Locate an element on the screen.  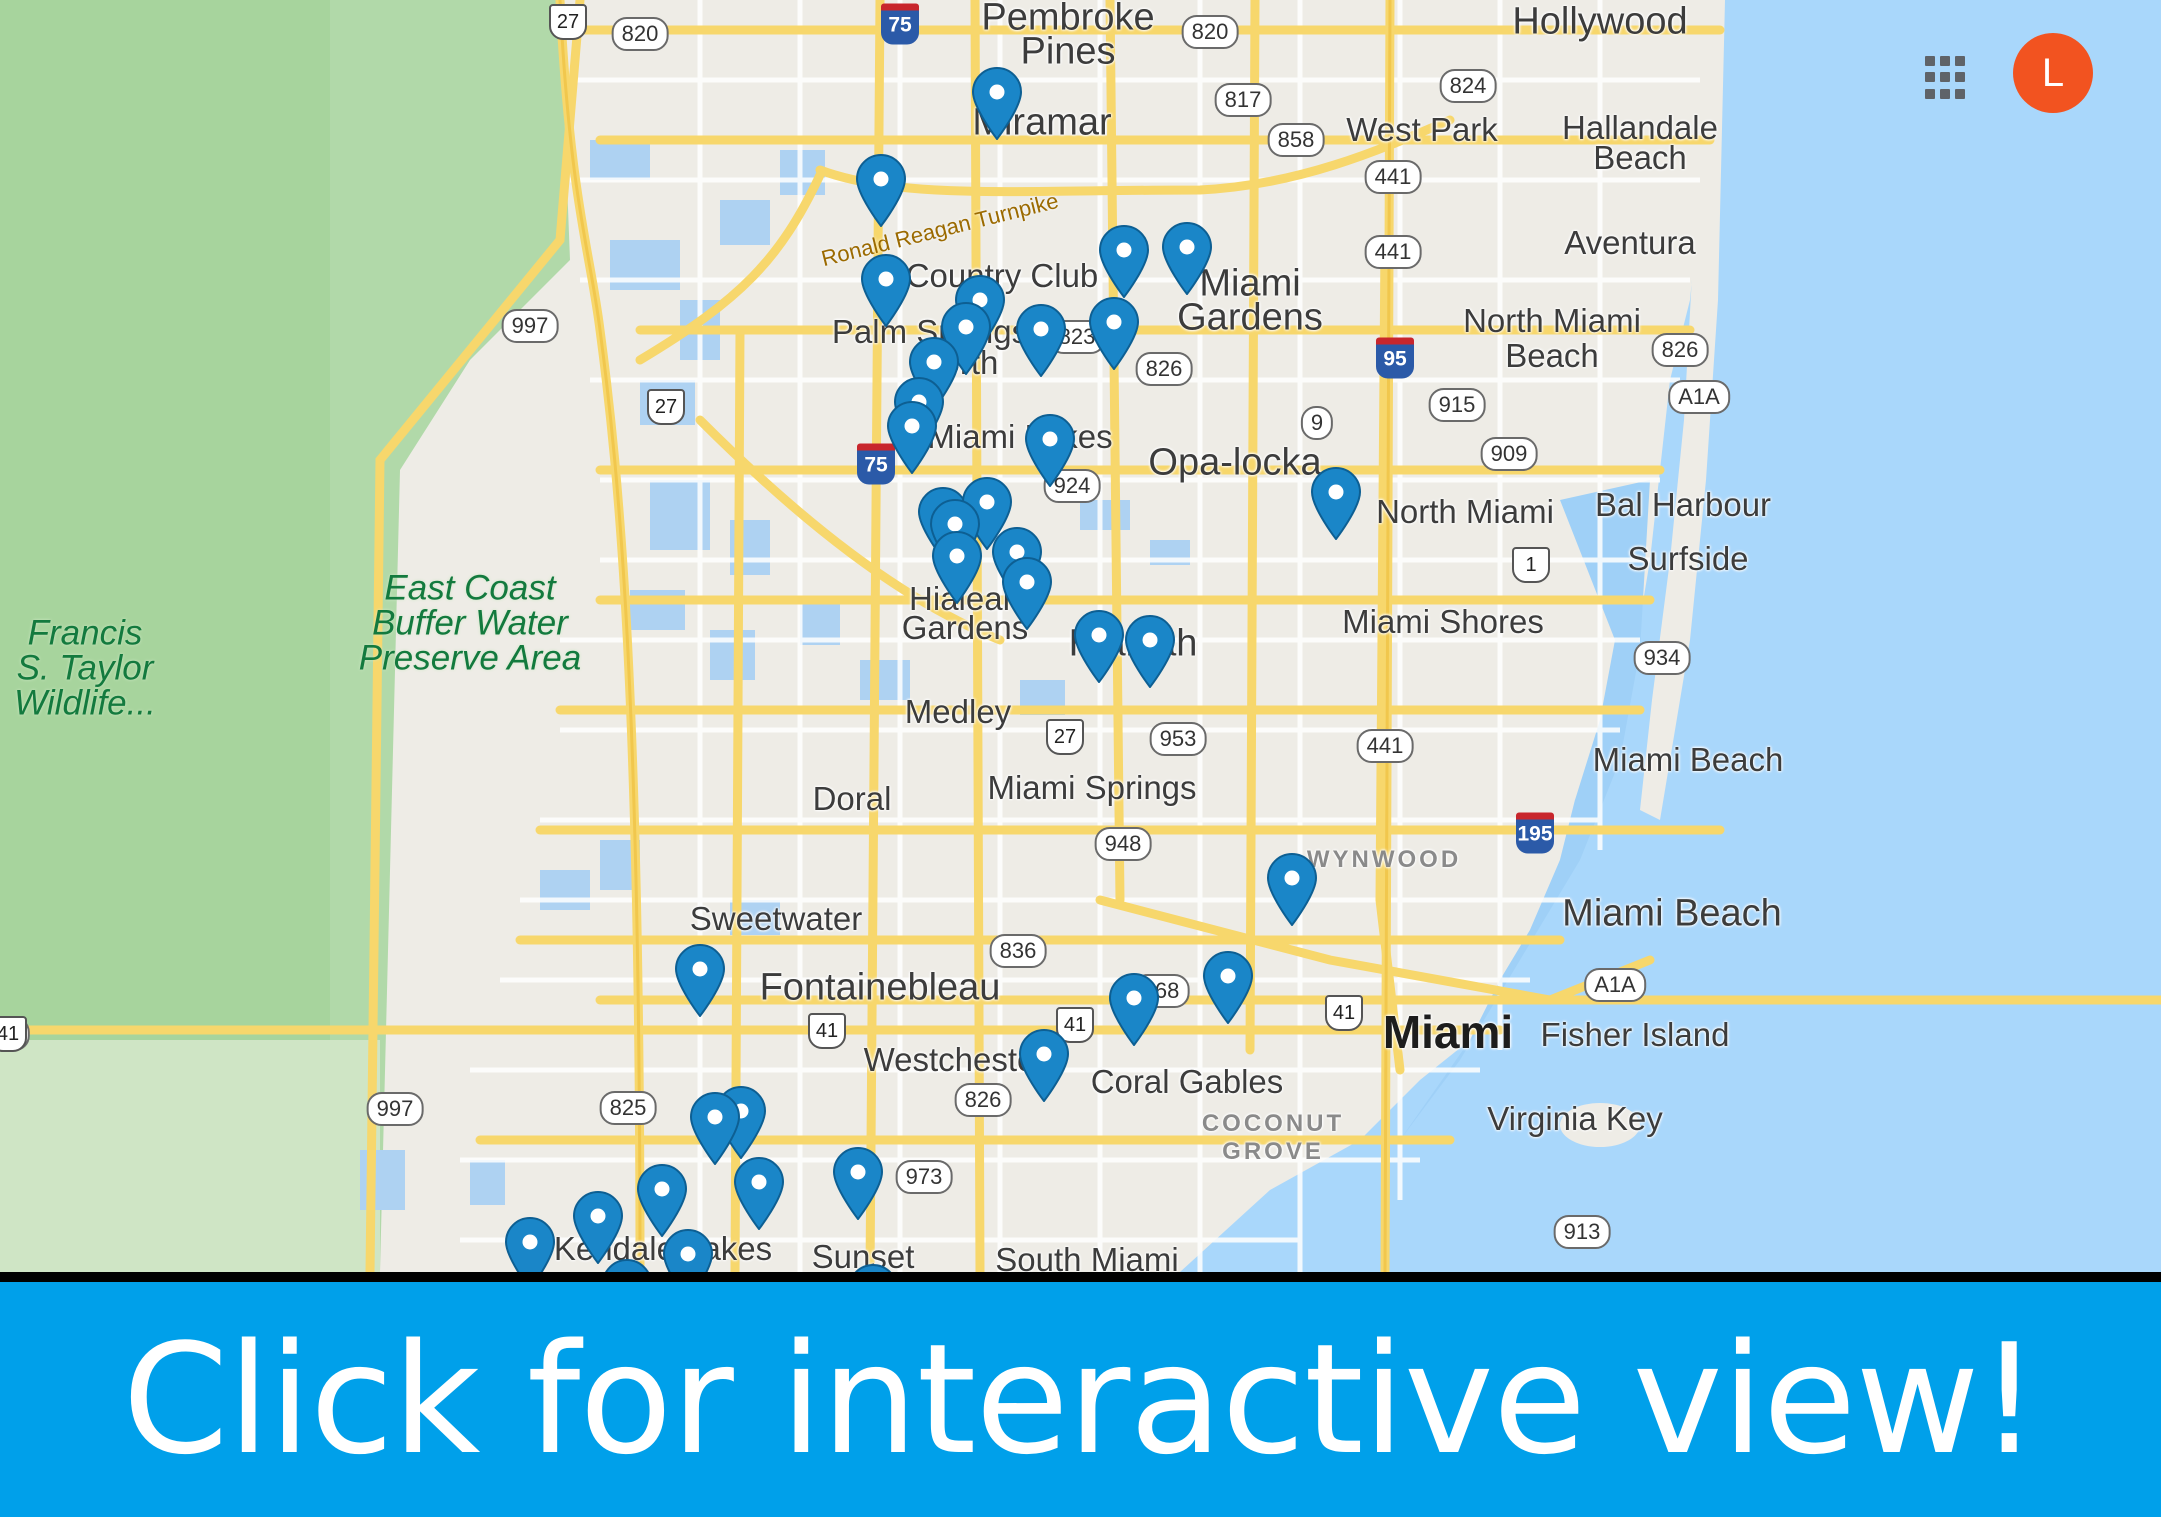
place-label: Coral Gables is located at coordinates (1187, 1081).